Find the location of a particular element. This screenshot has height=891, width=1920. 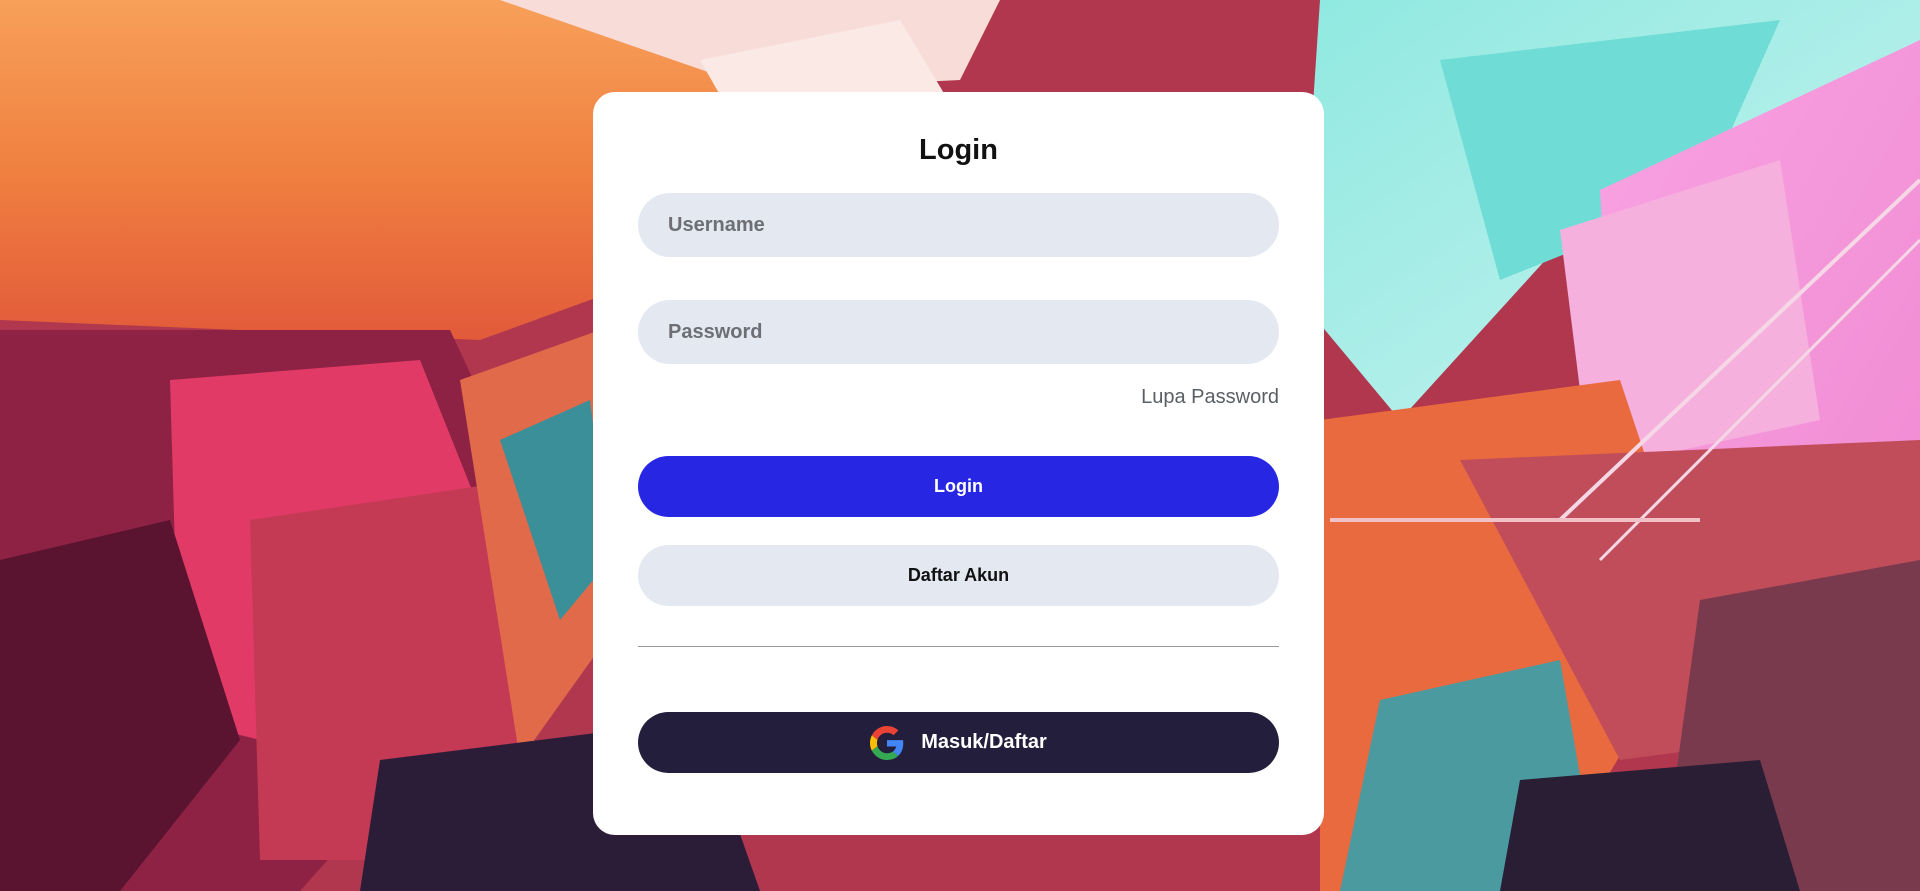

google-signin-button: Masuk/Daftar is located at coordinates (958, 742).